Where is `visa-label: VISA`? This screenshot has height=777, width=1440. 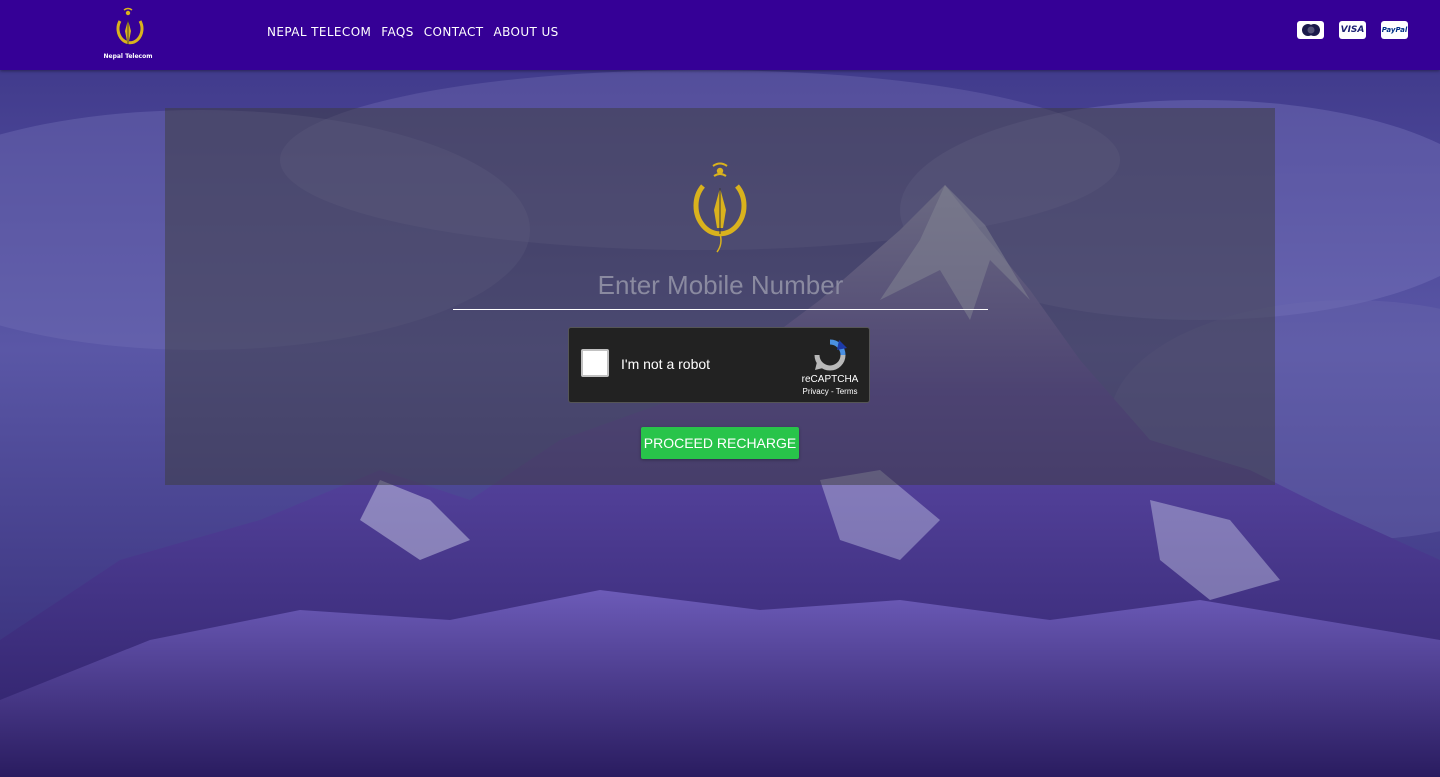
visa-label: VISA is located at coordinates (1352, 30).